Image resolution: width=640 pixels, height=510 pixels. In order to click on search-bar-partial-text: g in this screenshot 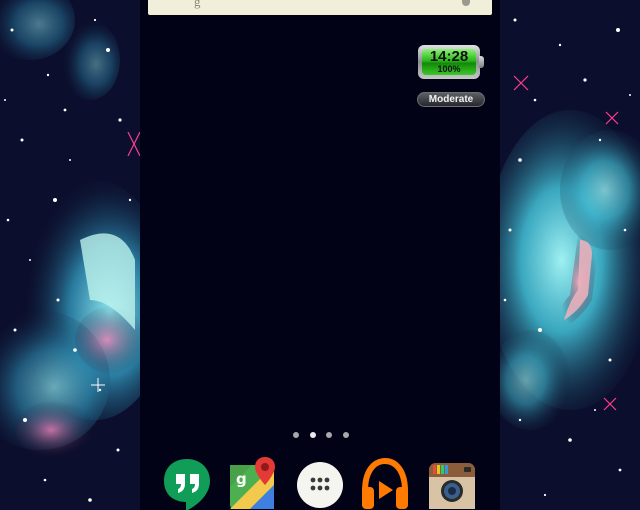, I will do `click(197, 4)`.